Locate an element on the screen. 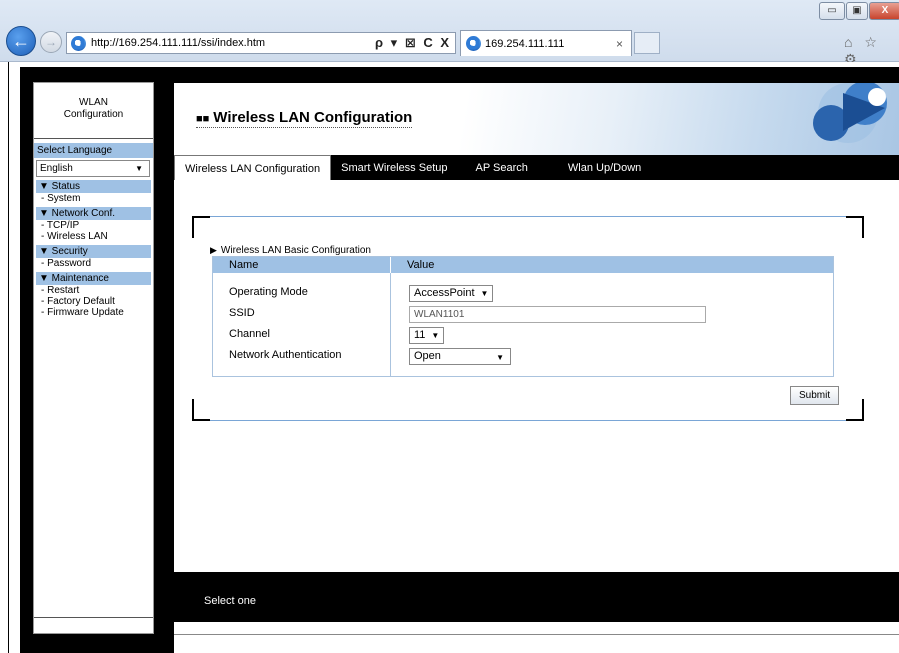  sidebar-section-status: ▼ Status - System is located at coordinates (93, 192).